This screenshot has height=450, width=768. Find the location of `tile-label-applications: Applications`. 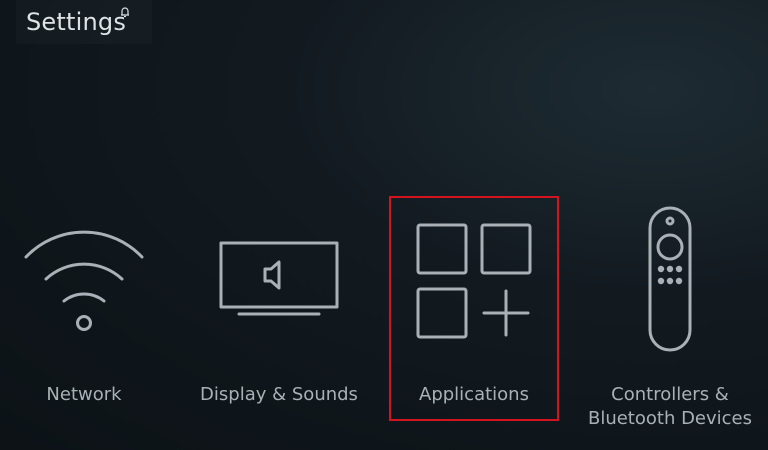

tile-label-applications: Applications is located at coordinates (474, 394).